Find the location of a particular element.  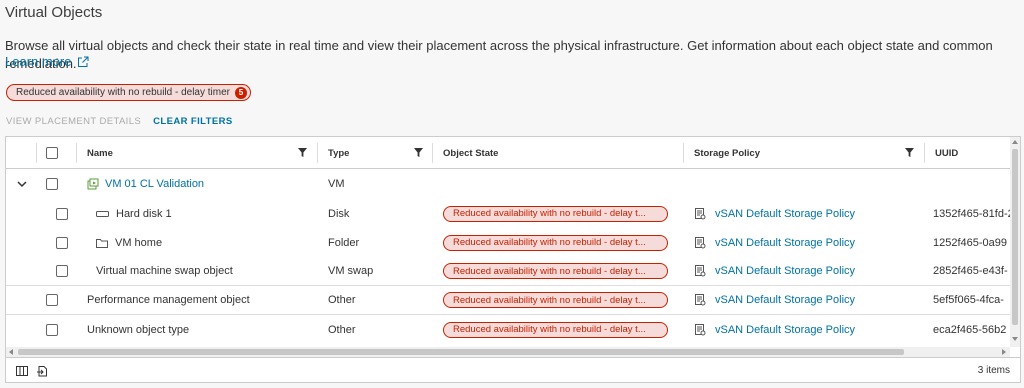

column-header-uuid: UUID is located at coordinates (967, 153).